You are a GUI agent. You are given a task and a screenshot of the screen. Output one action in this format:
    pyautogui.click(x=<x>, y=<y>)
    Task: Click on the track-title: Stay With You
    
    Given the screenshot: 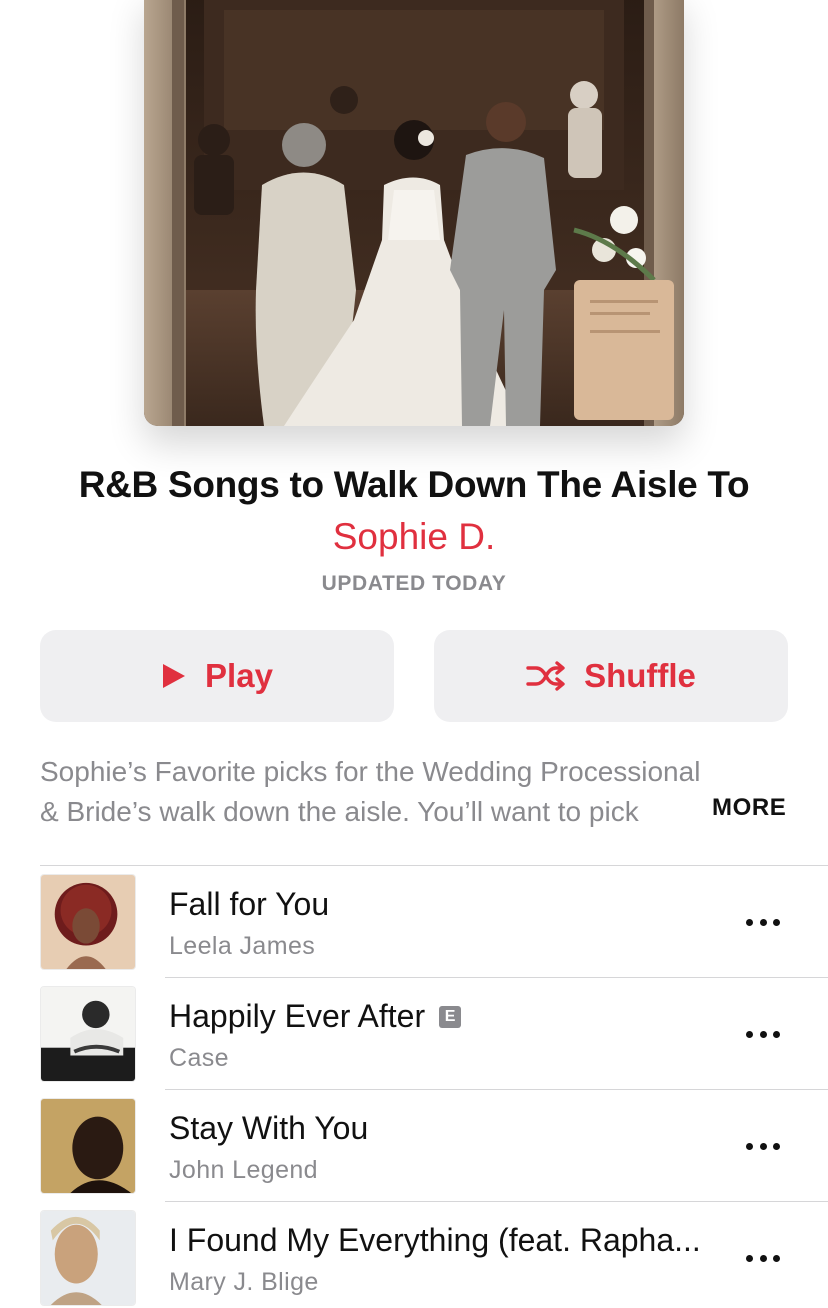 What is the action you would take?
    pyautogui.click(x=268, y=1128)
    